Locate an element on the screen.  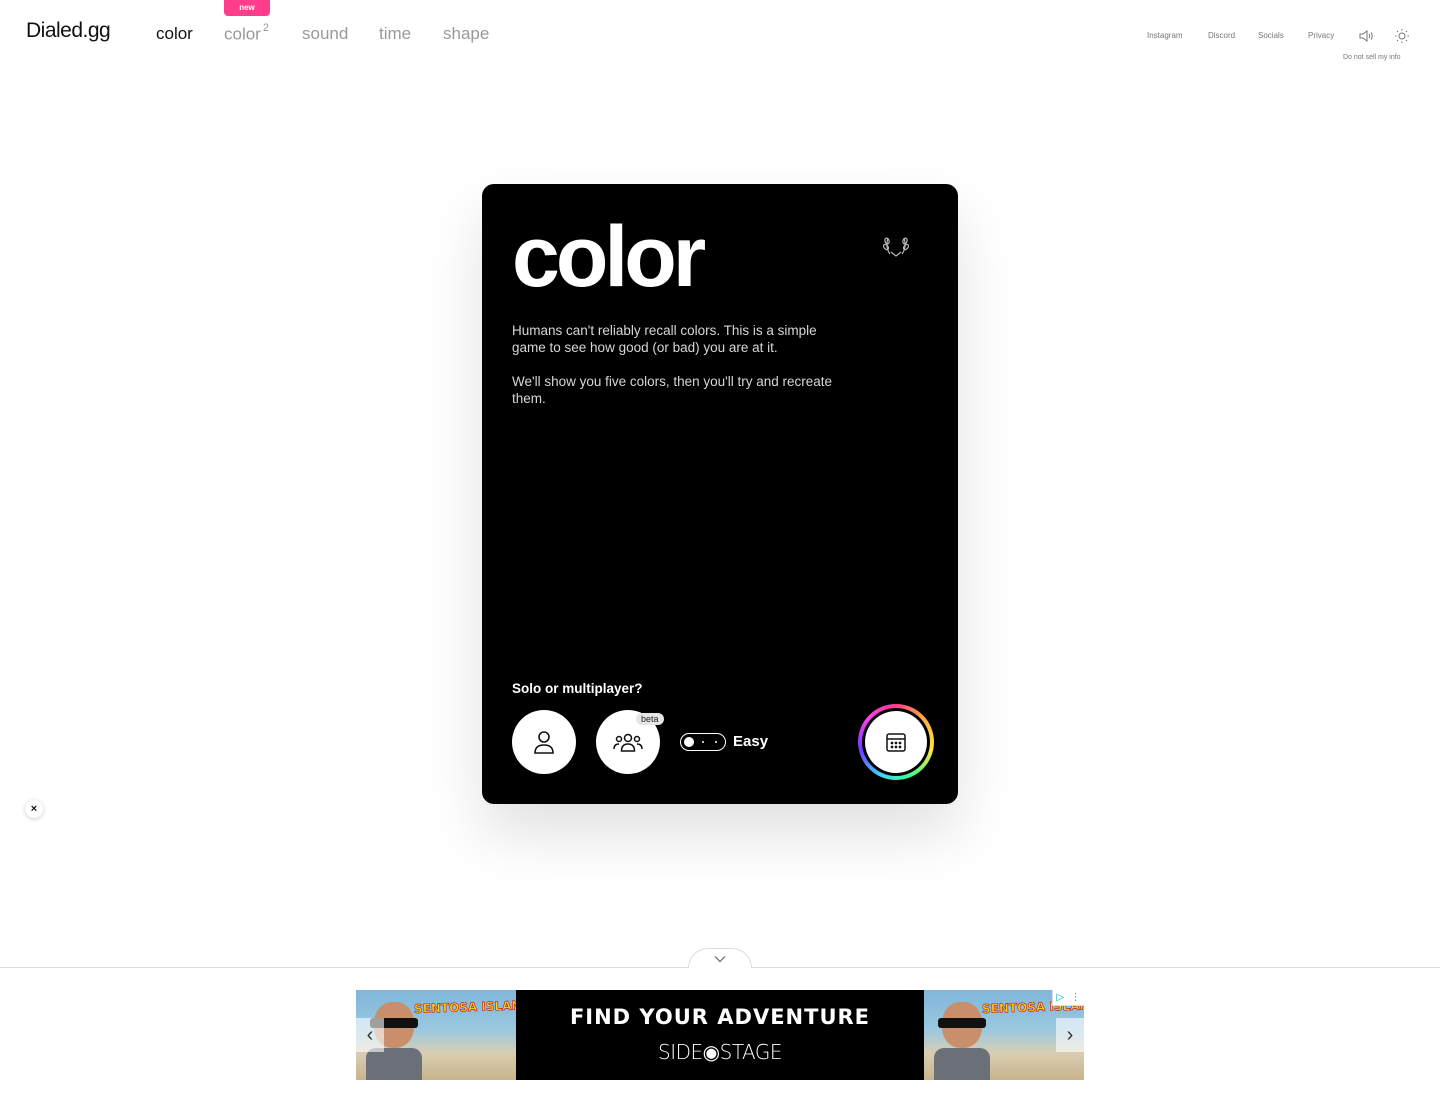
calendar-icon is located at coordinates (896, 742).